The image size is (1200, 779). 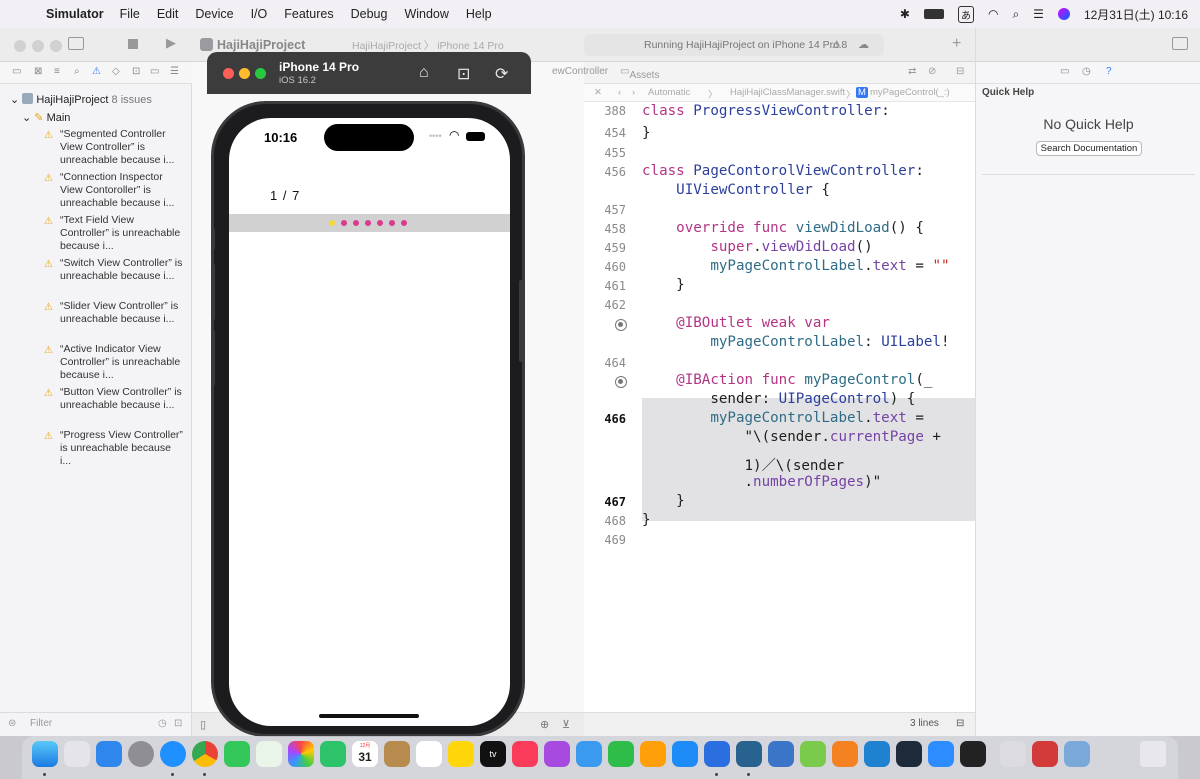 I want to click on disclosure-icon: ⌄, so click(x=14, y=100).